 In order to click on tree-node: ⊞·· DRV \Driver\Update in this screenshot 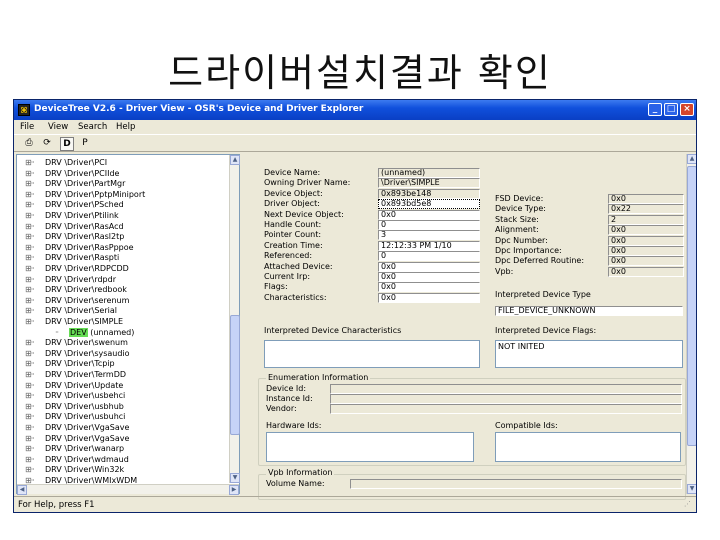, I will do `click(123, 385)`.